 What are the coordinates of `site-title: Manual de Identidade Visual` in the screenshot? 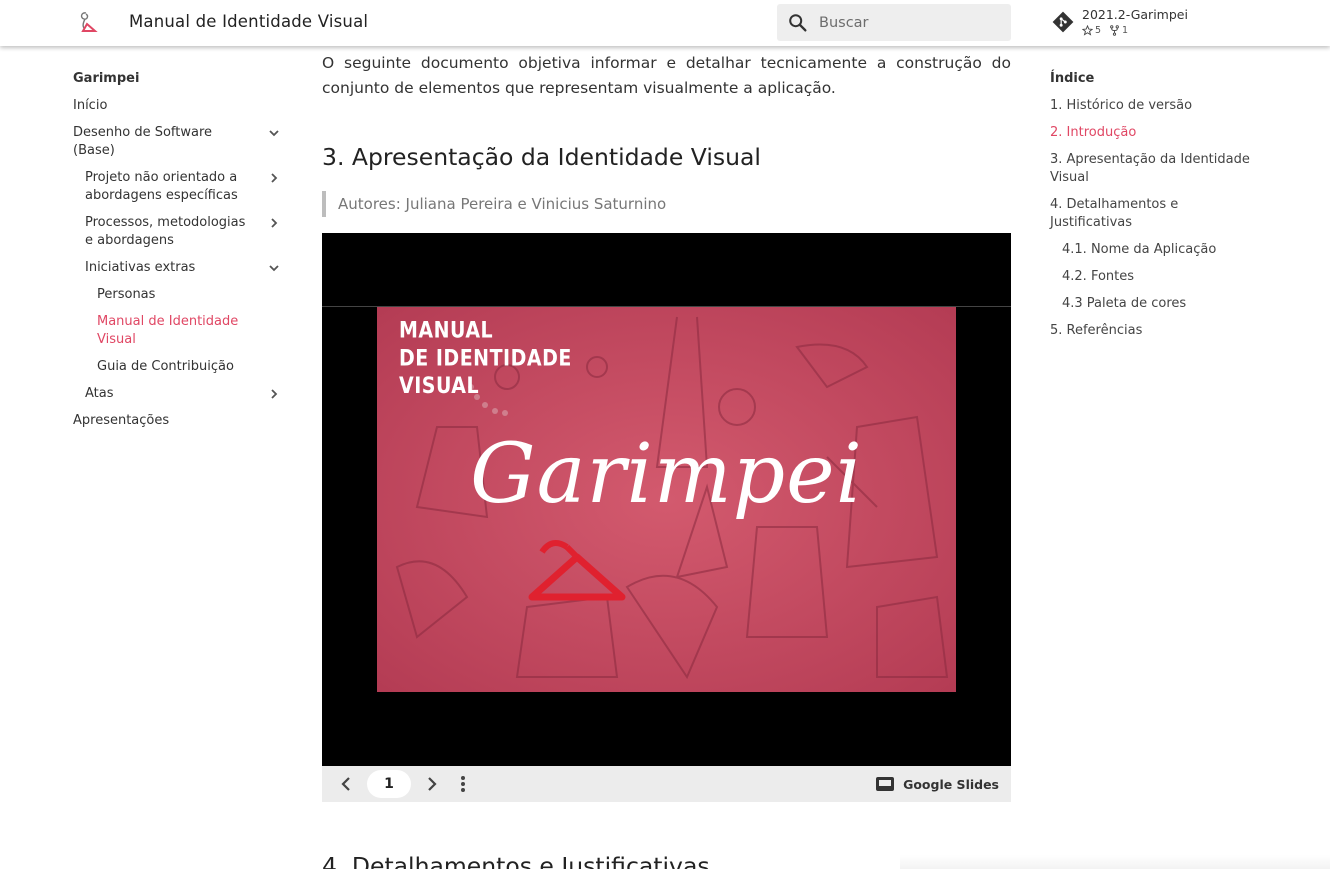 It's located at (249, 21).